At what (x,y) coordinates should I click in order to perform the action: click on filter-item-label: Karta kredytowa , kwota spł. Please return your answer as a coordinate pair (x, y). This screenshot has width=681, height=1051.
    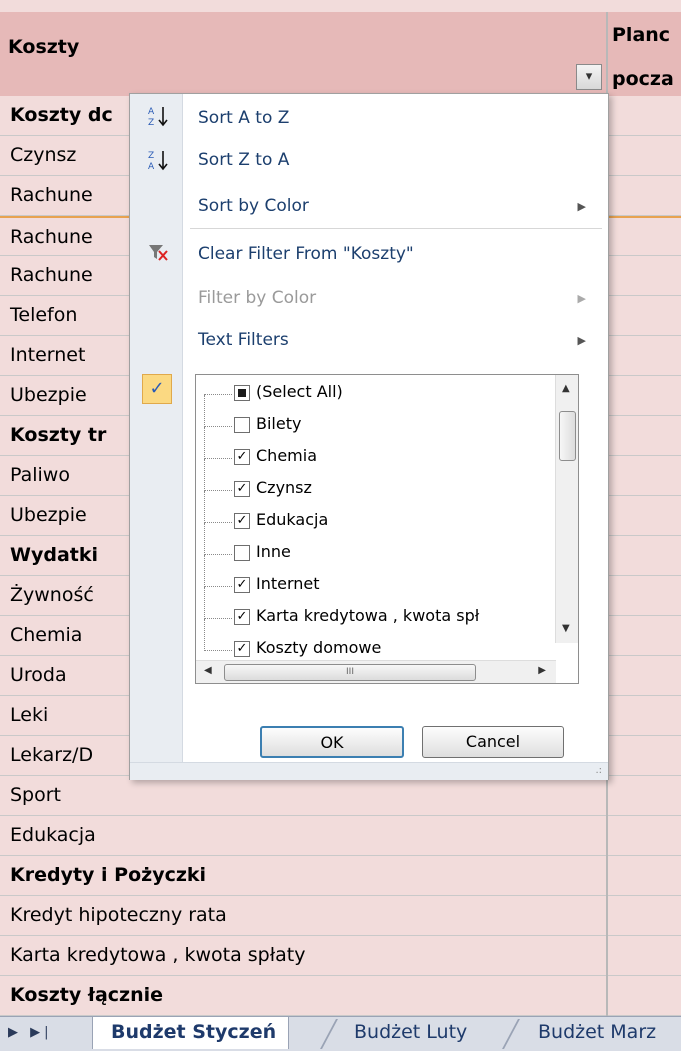
    Looking at the image, I should click on (368, 615).